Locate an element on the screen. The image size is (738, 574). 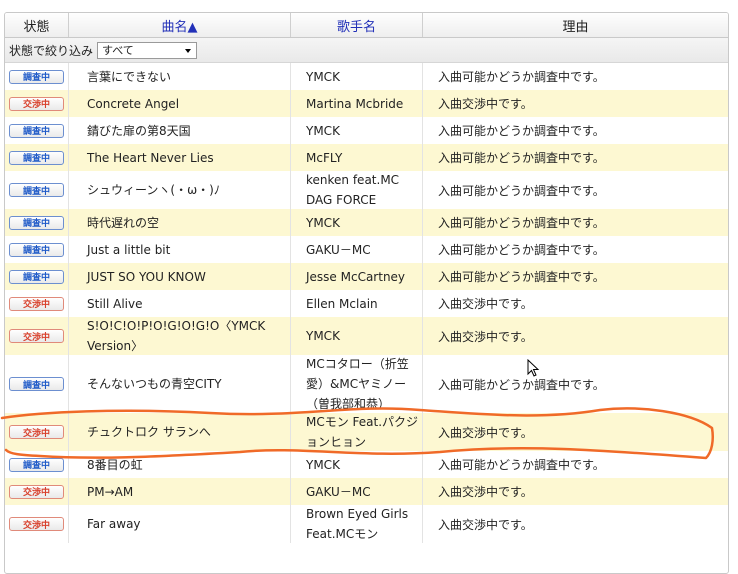
artist-name: Martina Mcbride is located at coordinates (357, 103).